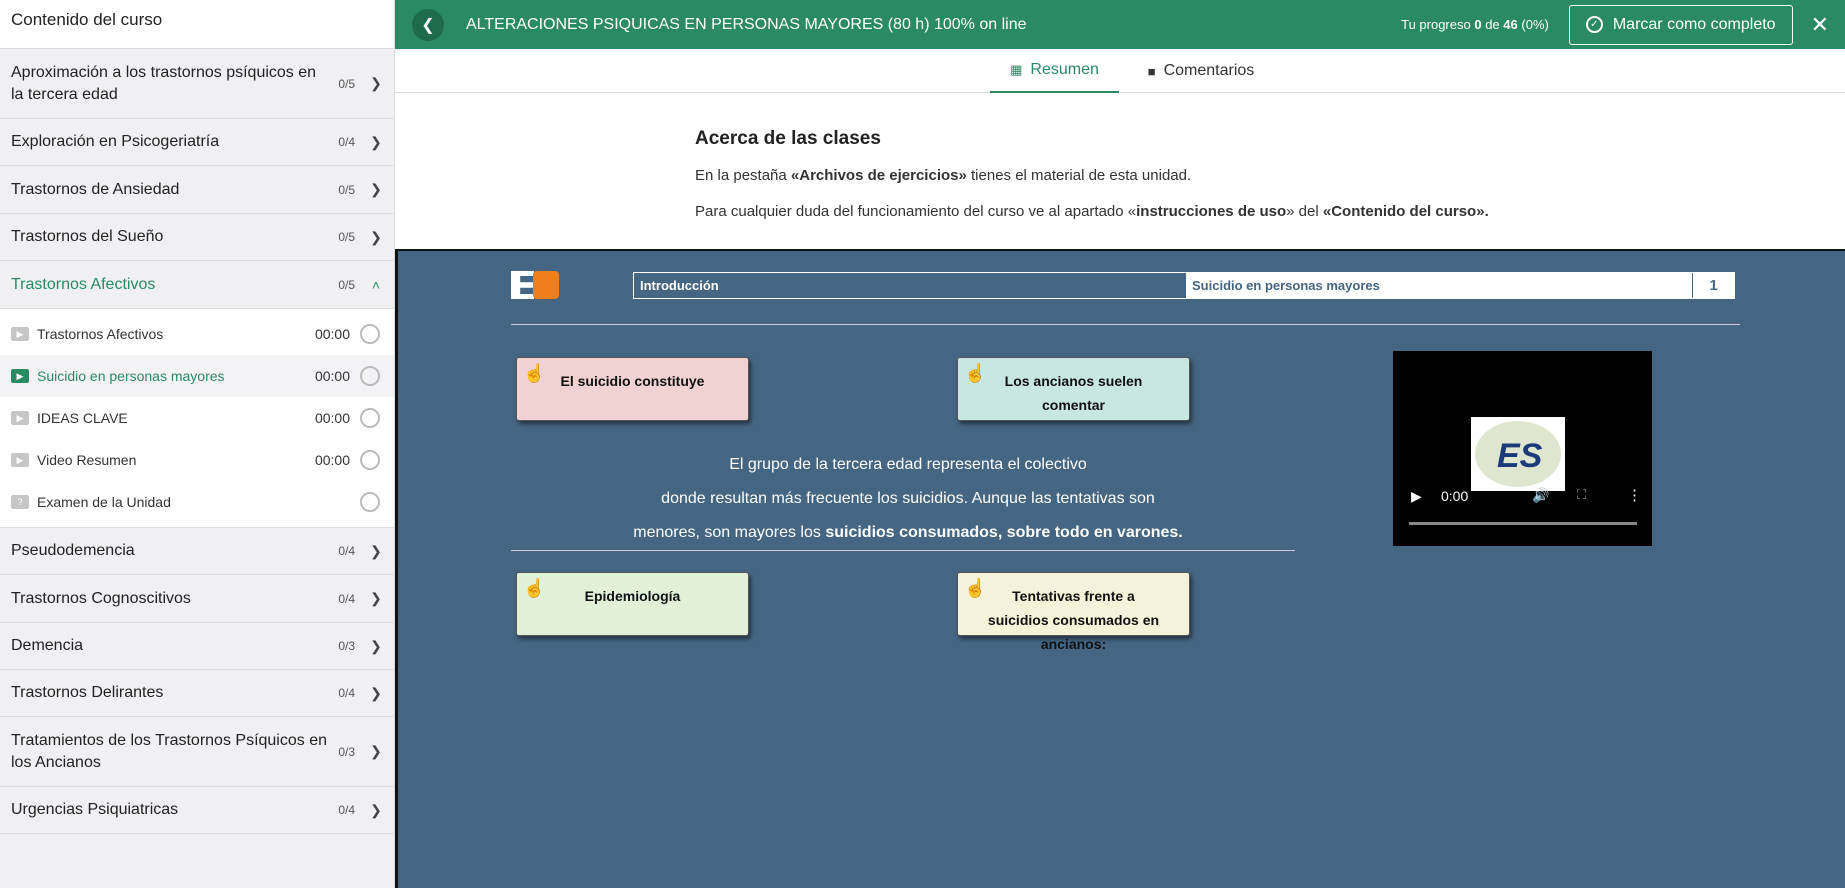  What do you see at coordinates (100, 334) in the screenshot?
I see `lesson-title: Trastornos Afectivos` at bounding box center [100, 334].